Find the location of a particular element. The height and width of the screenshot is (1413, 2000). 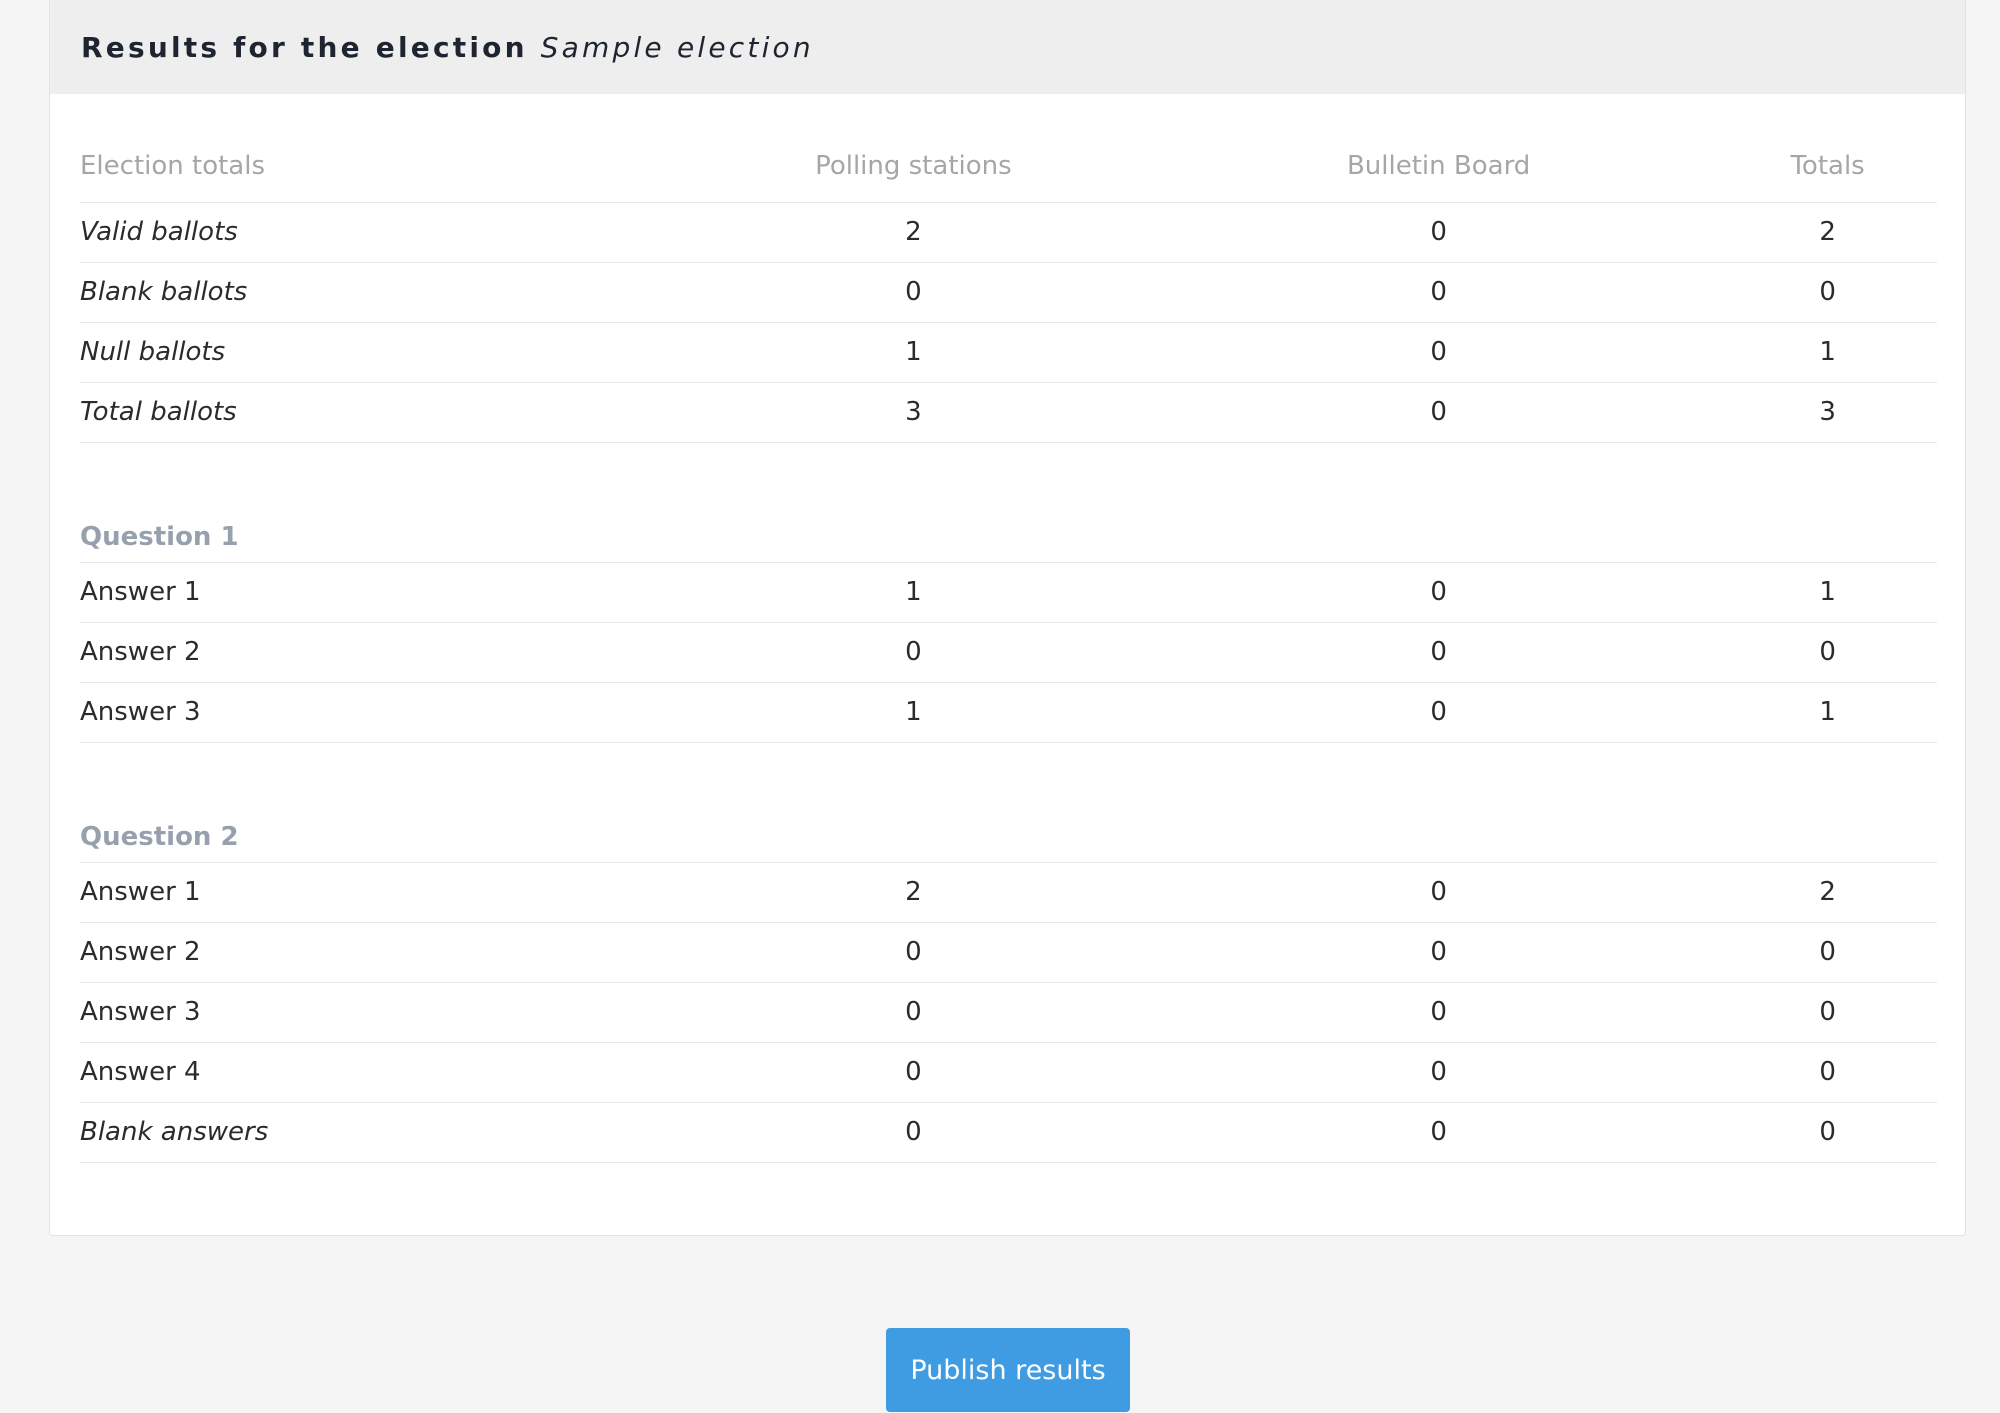

question-header-row: Question 2 is located at coordinates (1008, 831).